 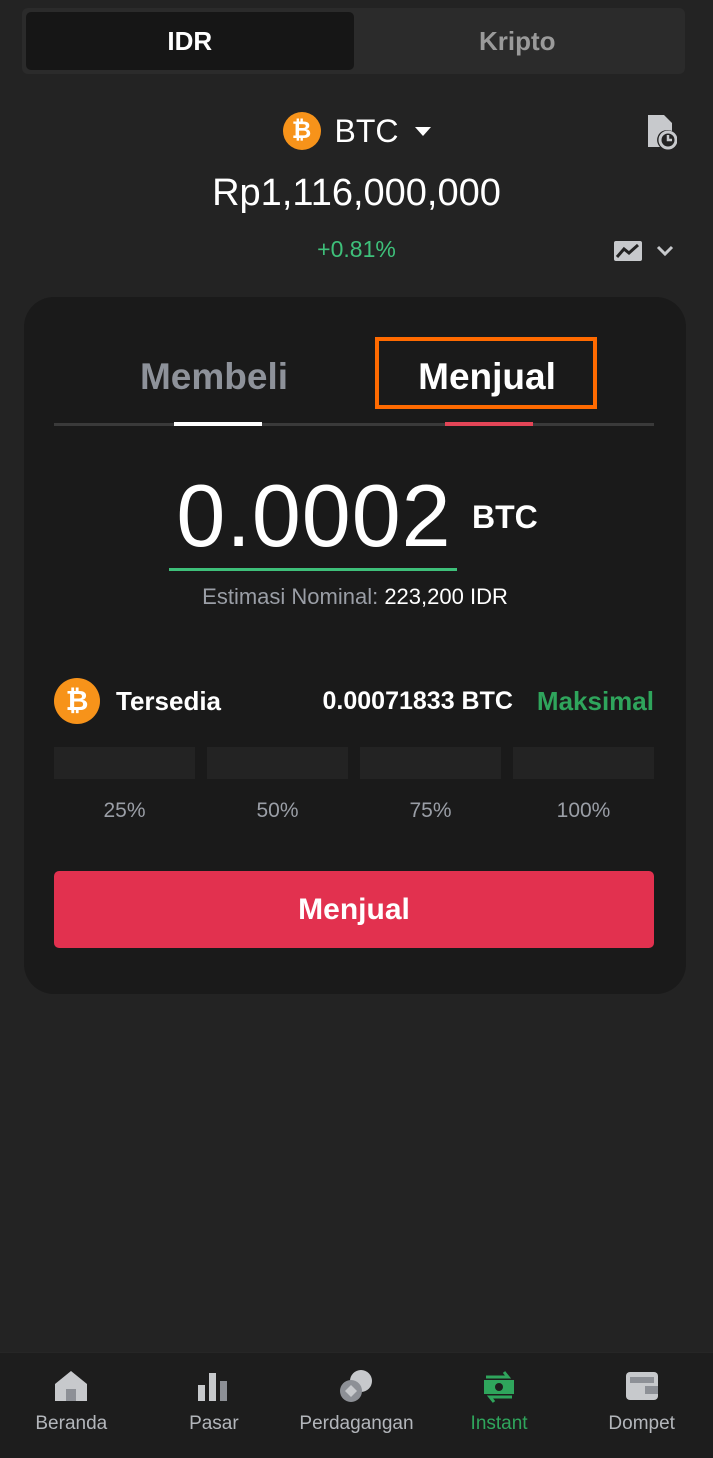 What do you see at coordinates (628, 251) in the screenshot?
I see `chart-icon` at bounding box center [628, 251].